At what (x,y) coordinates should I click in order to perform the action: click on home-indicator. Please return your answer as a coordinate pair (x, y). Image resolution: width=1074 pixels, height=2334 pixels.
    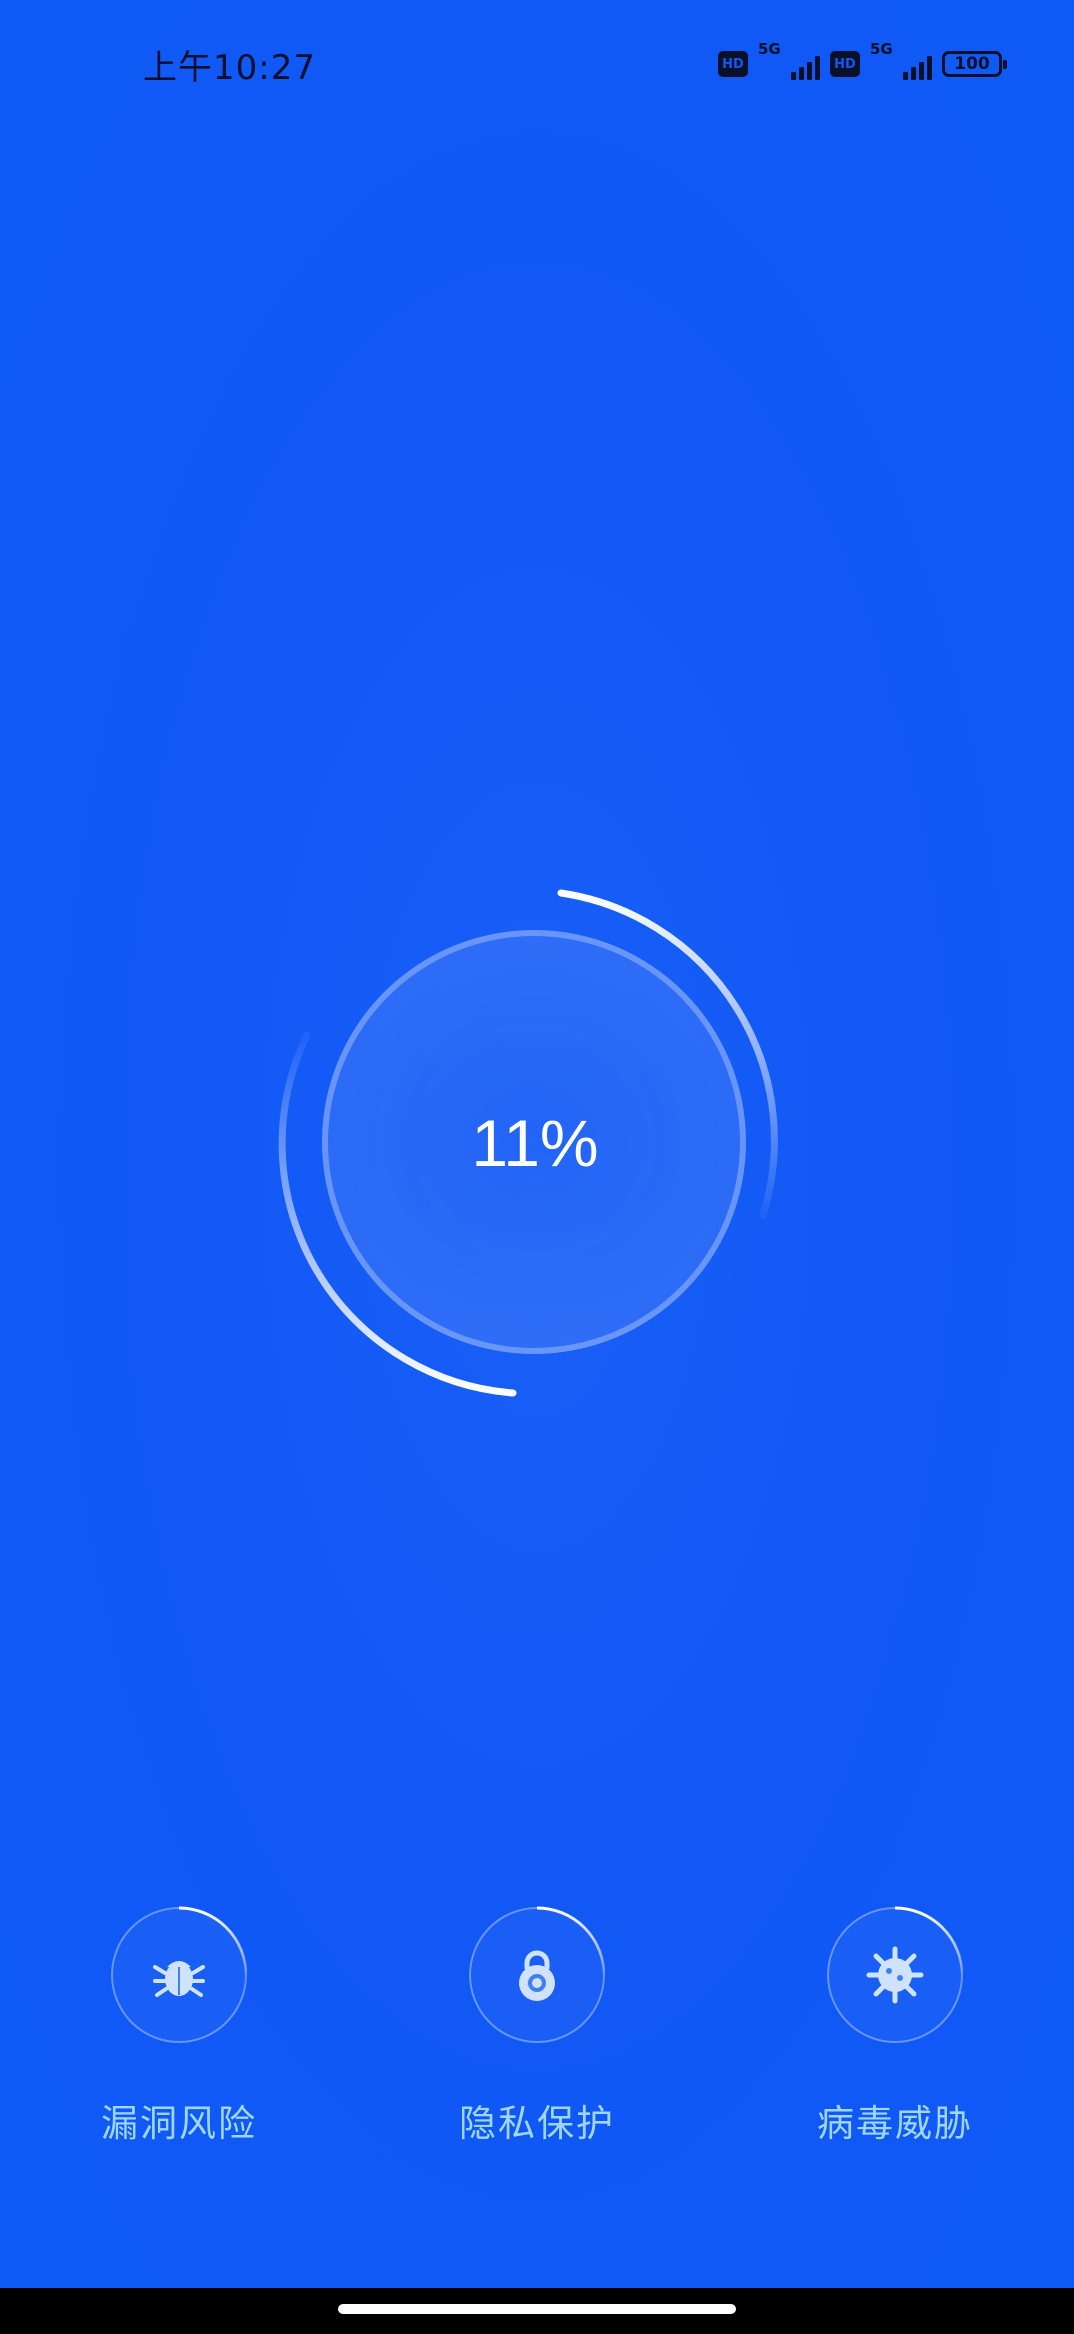
    Looking at the image, I should click on (537, 2309).